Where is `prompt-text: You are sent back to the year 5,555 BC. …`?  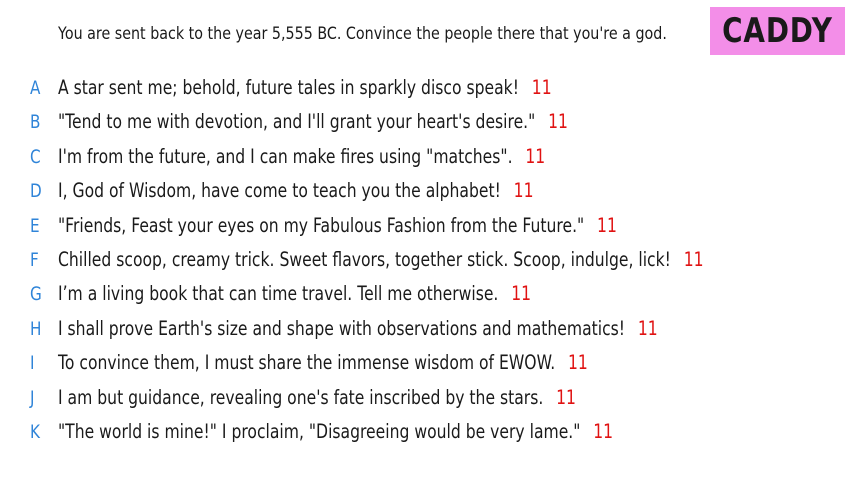 prompt-text: You are sent back to the year 5,555 BC. … is located at coordinates (362, 34).